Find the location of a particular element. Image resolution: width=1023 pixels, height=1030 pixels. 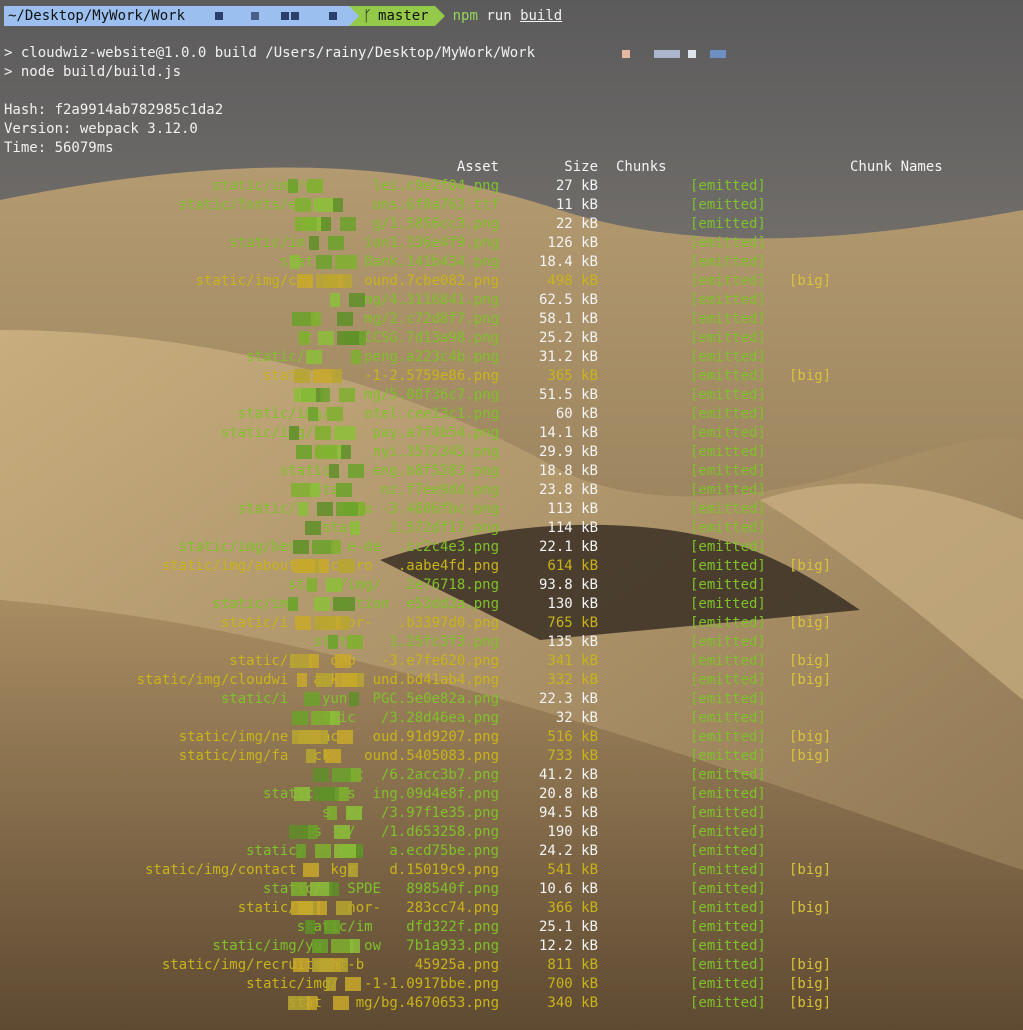

asset-size: 765 kB is located at coordinates (572, 623).